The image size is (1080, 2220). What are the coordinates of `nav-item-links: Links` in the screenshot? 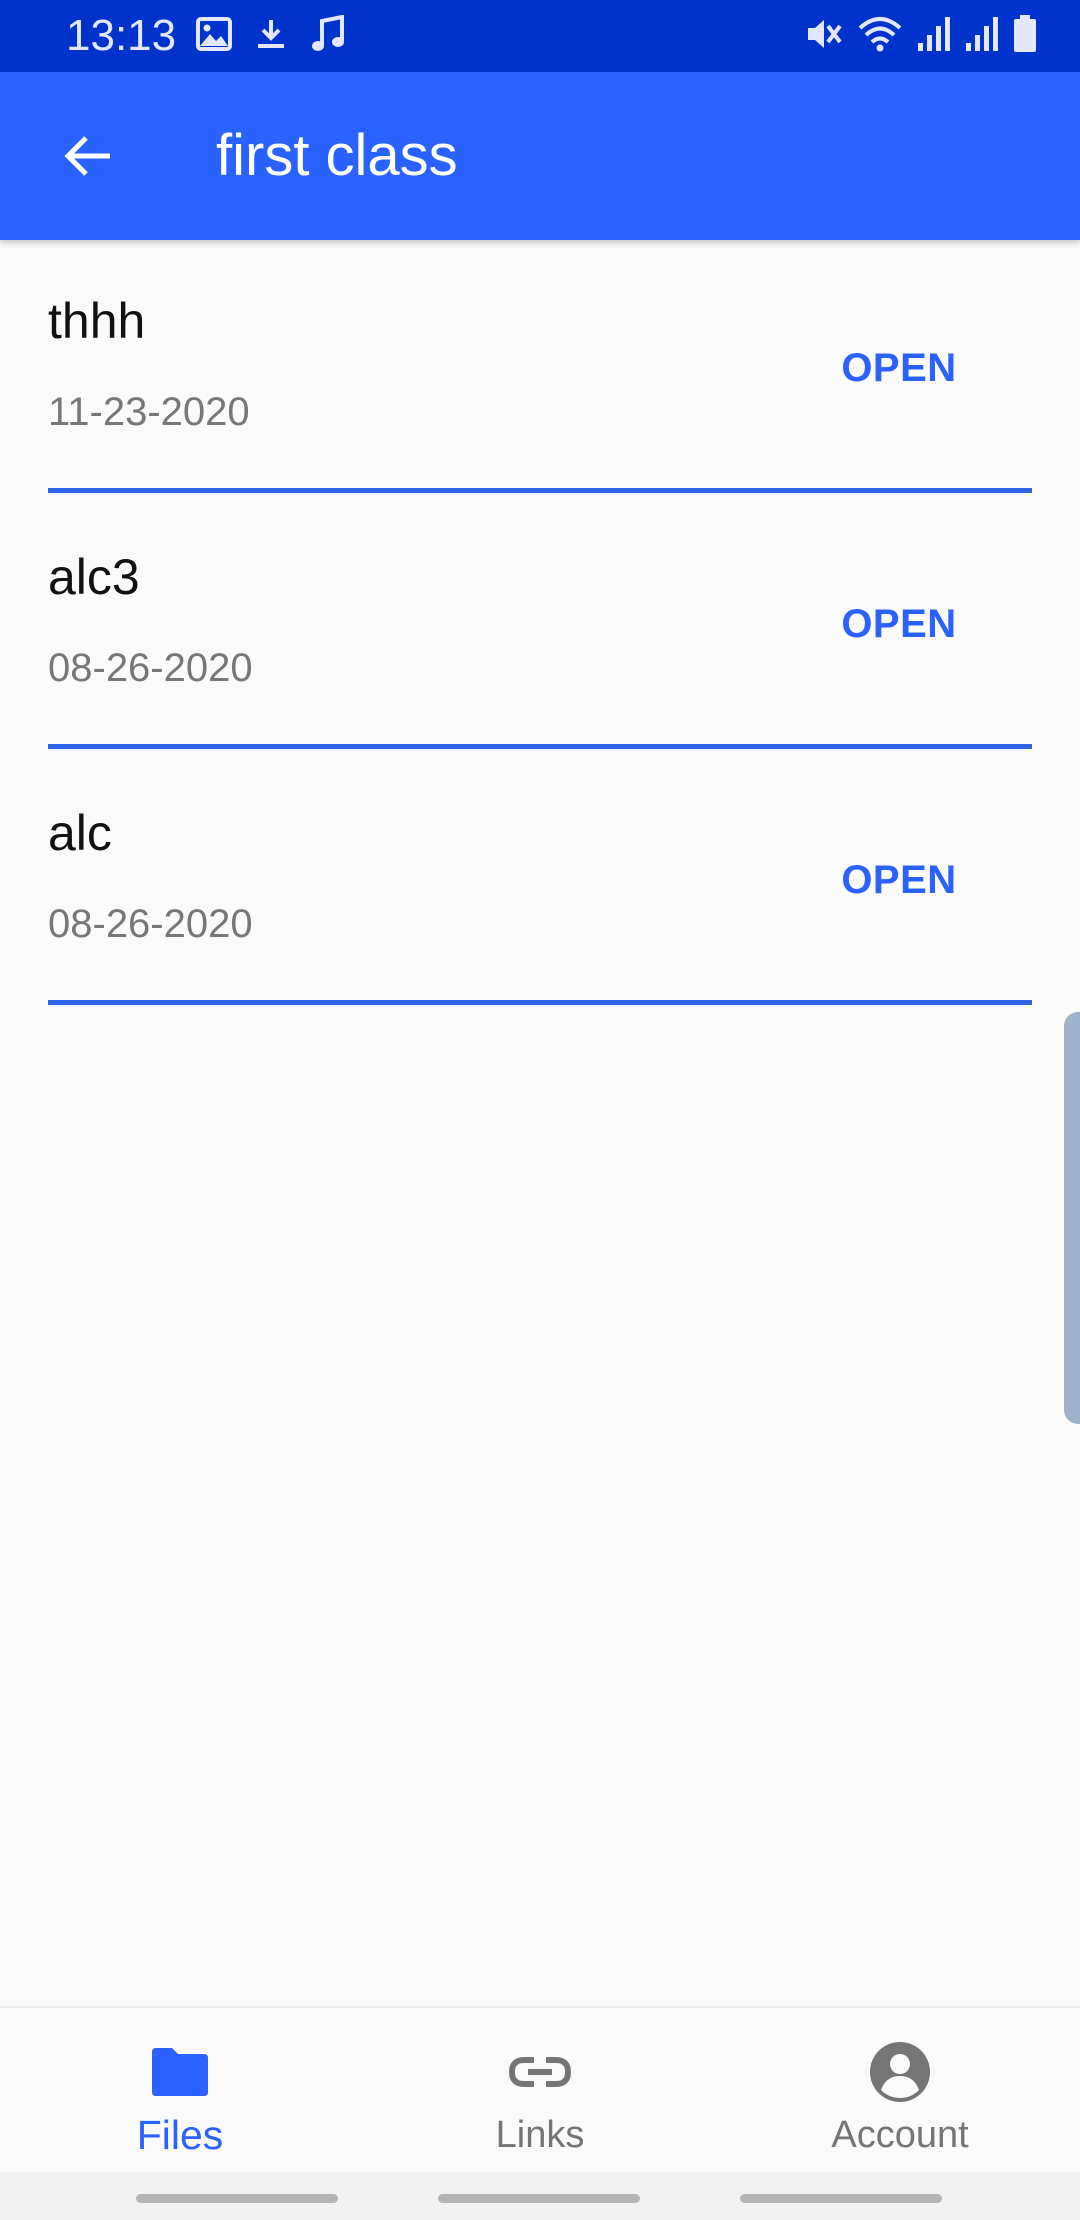 It's located at (540, 2091).